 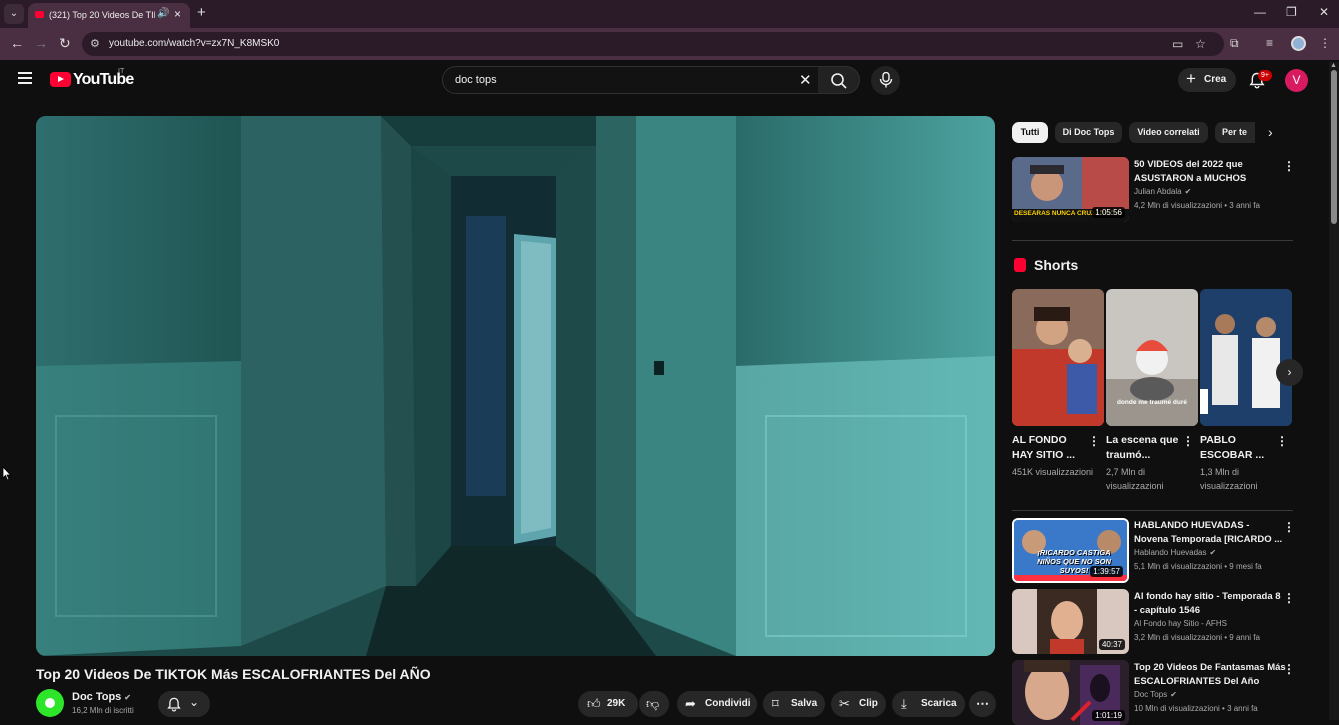 I want to click on scrollbar-thumb, so click(x=1334, y=147).